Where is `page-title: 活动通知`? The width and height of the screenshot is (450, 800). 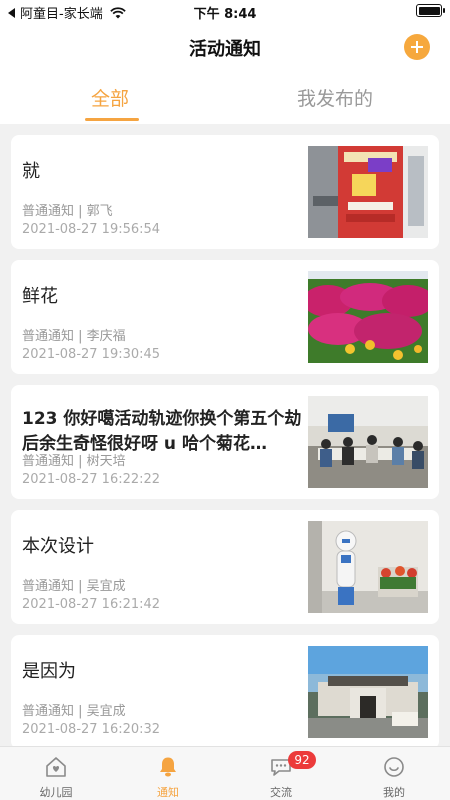
page-title: 活动通知 is located at coordinates (225, 49).